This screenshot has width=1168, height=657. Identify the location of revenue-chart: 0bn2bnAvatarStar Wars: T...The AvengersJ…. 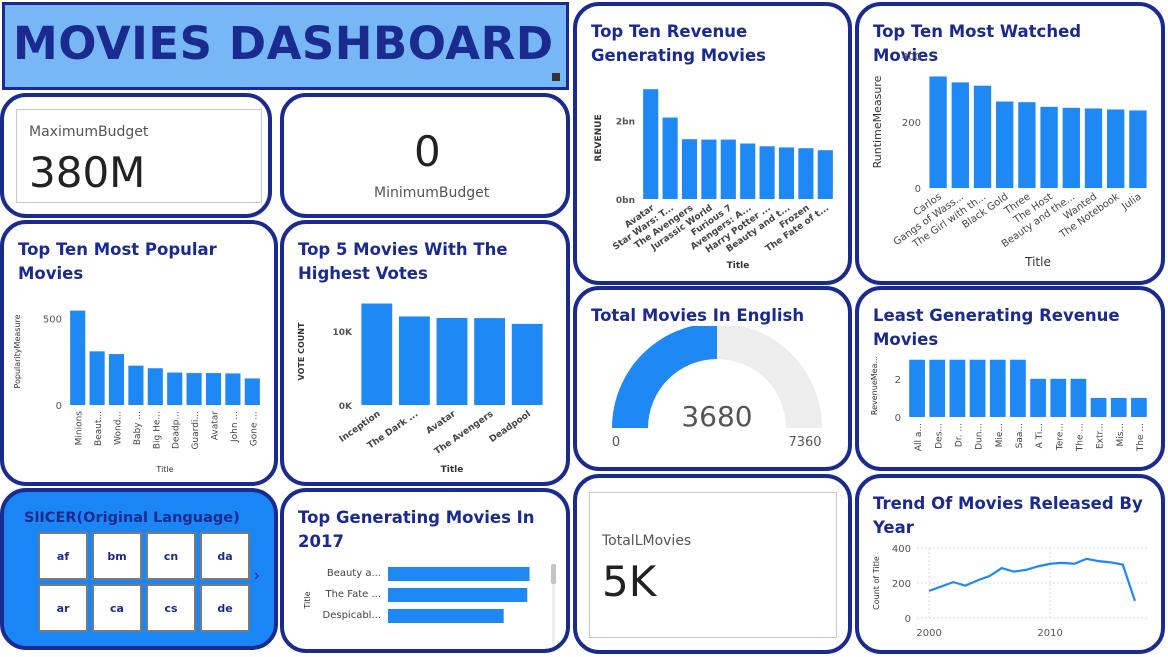
(713, 180).